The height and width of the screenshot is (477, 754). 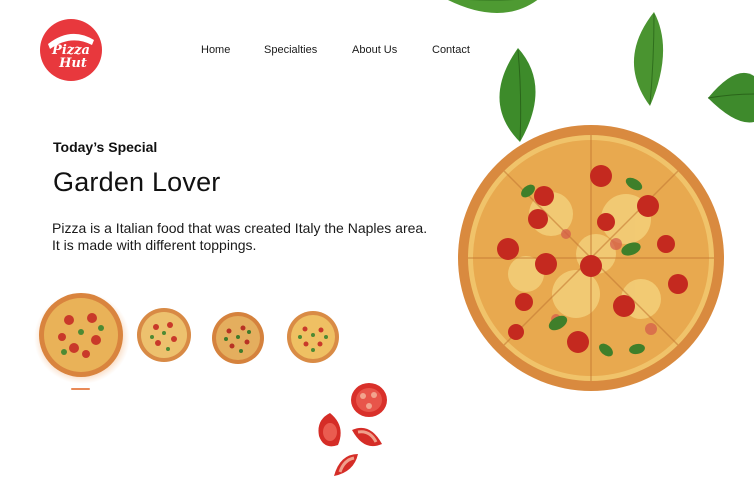 What do you see at coordinates (80, 389) in the screenshot?
I see `selected-thumbnail-indicator` at bounding box center [80, 389].